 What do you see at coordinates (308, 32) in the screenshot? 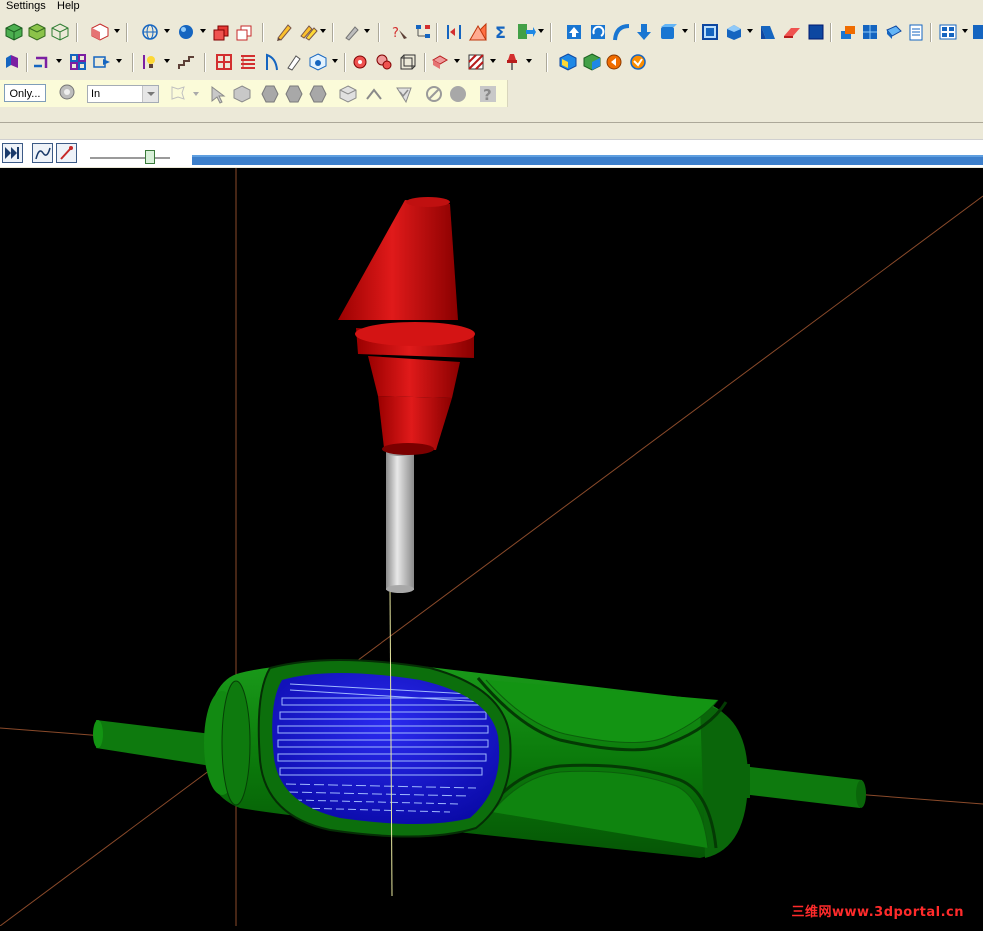
I see `pencil-multi-icon` at bounding box center [308, 32].